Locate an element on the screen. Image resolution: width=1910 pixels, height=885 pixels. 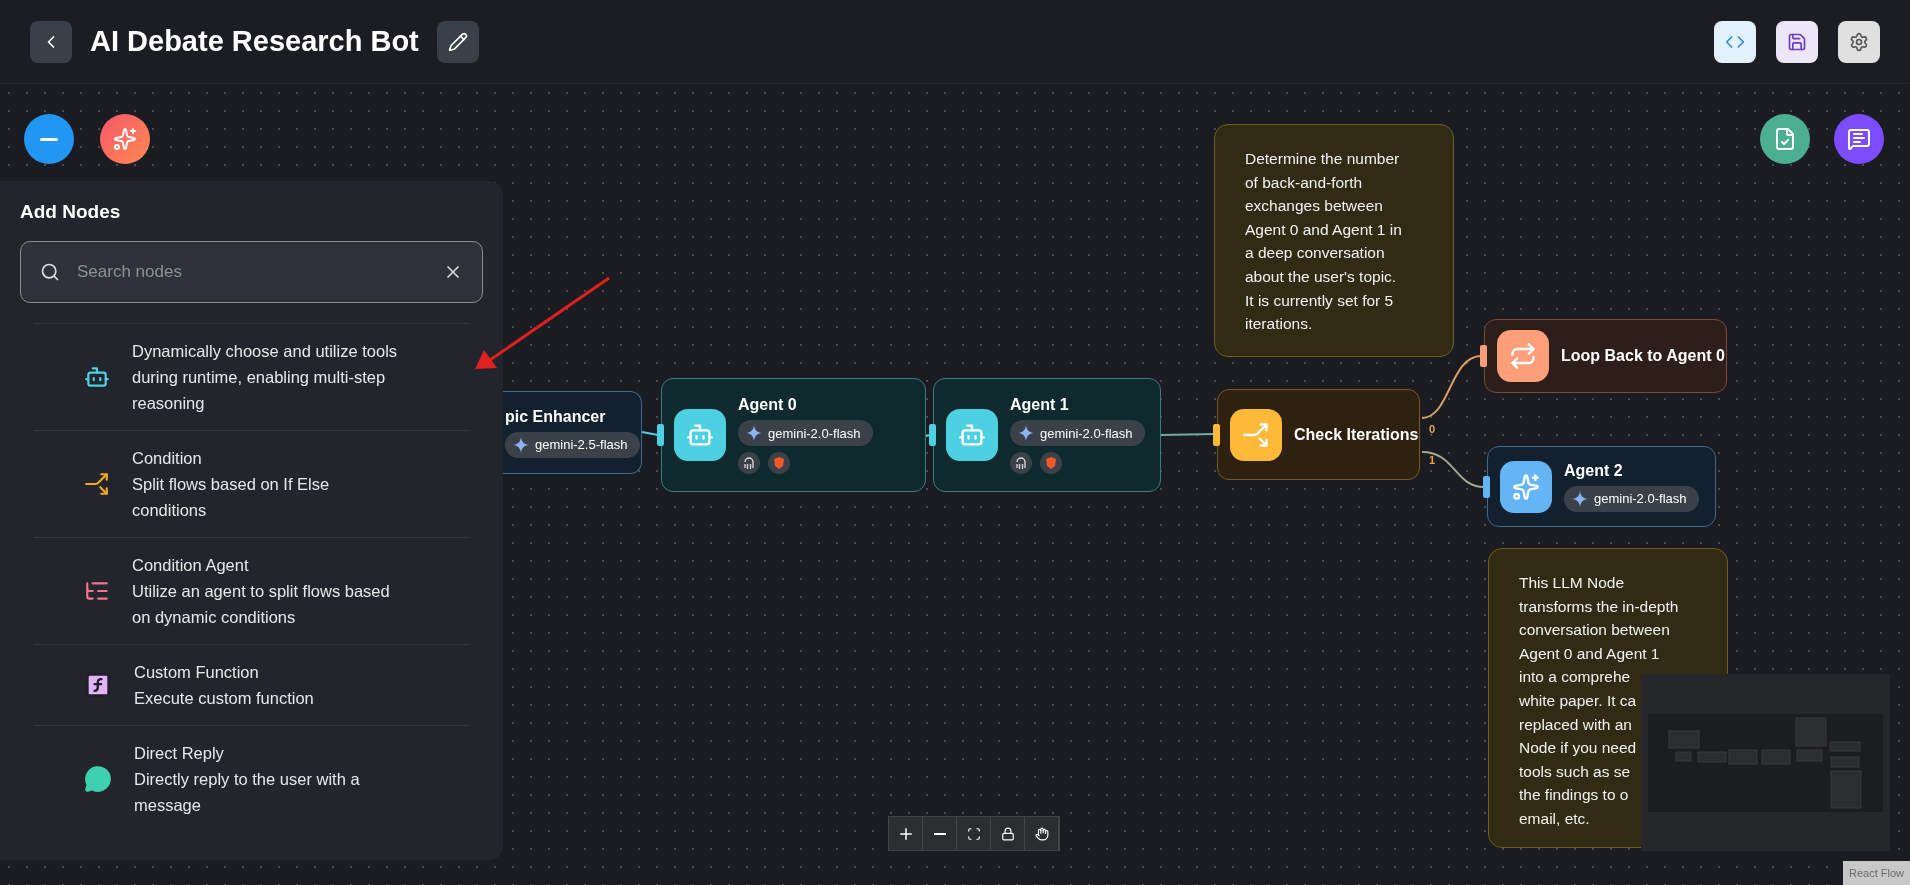
sticky-note: Determine the number of back-and-forth exchanges between Agent 0 and Agent 1 in a deep conversation about the user's topic. It is currently set for 5 iterations. is located at coordinates (1334, 240).